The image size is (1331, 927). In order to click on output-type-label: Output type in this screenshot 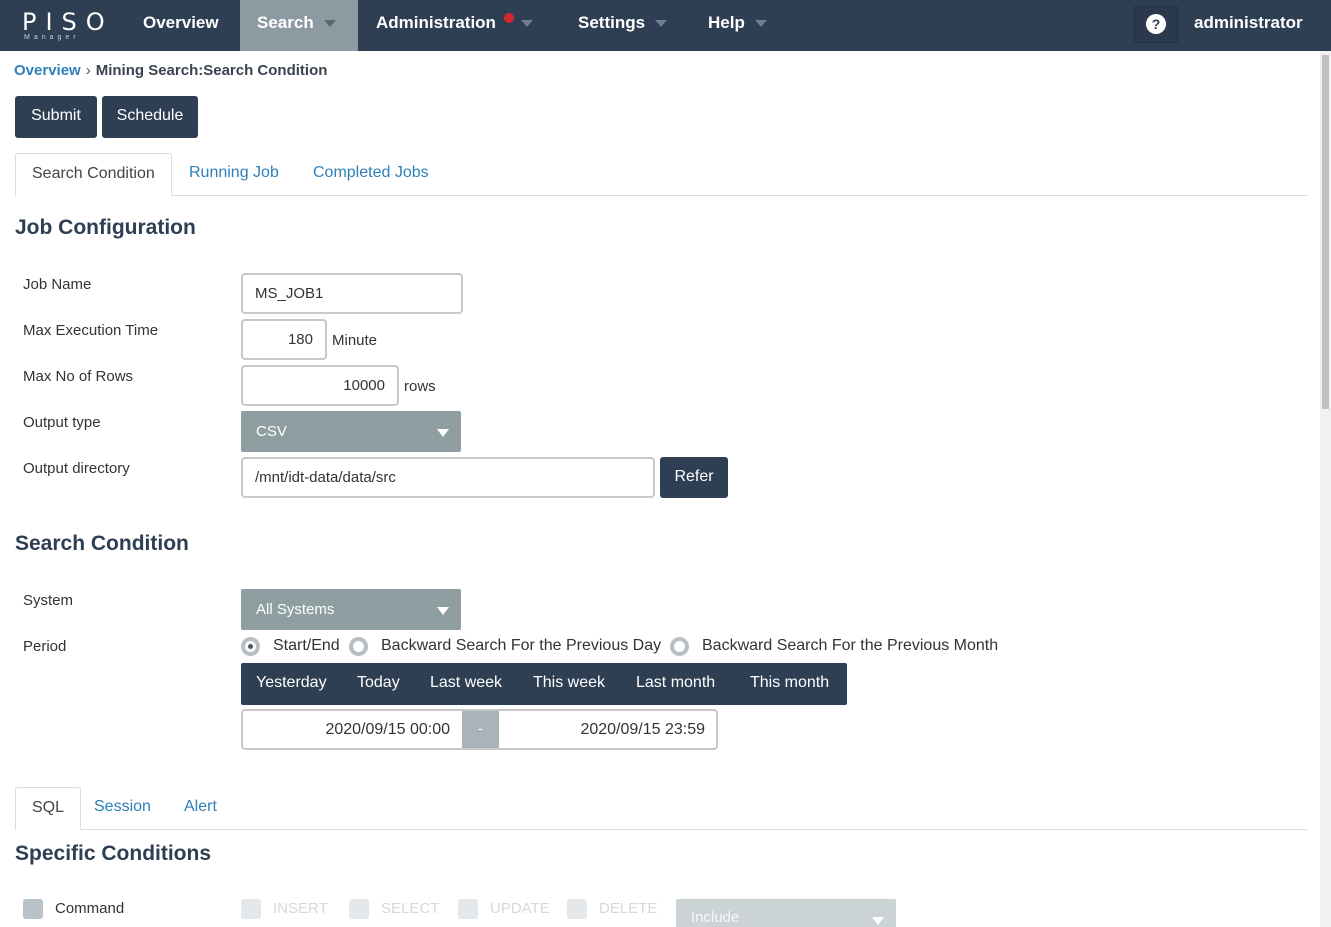, I will do `click(62, 422)`.